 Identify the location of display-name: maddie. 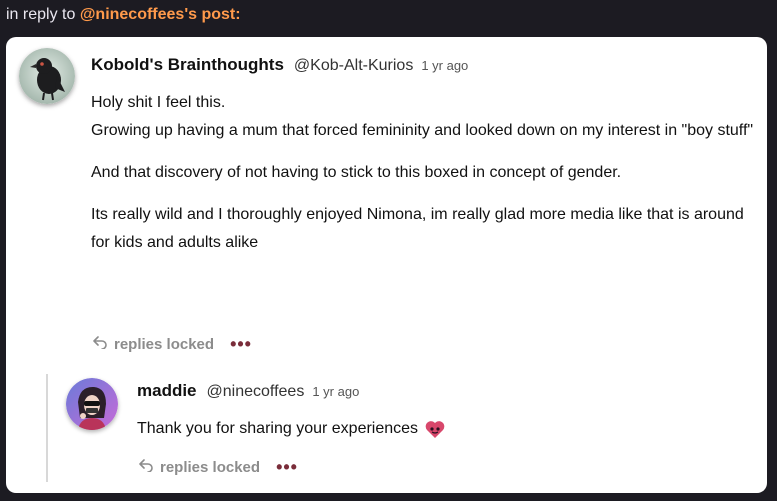
(167, 391).